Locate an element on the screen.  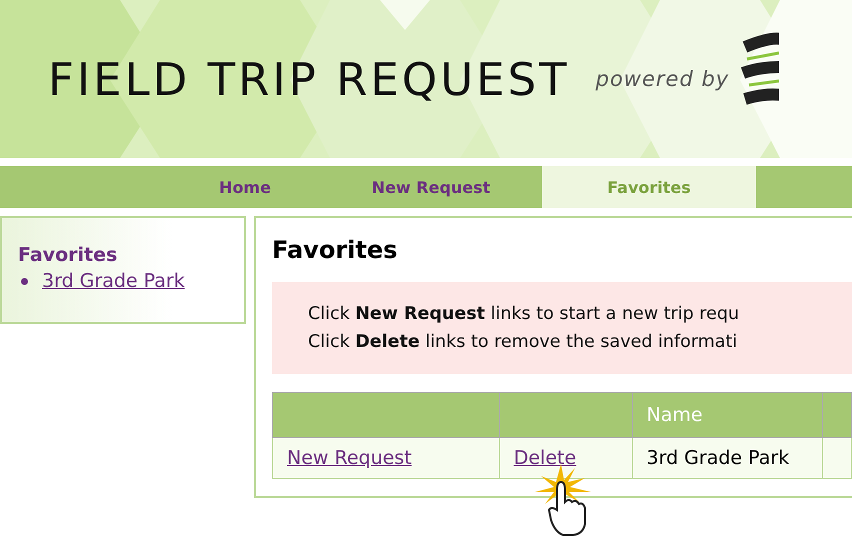
nav-tab: Home is located at coordinates (245, 187).